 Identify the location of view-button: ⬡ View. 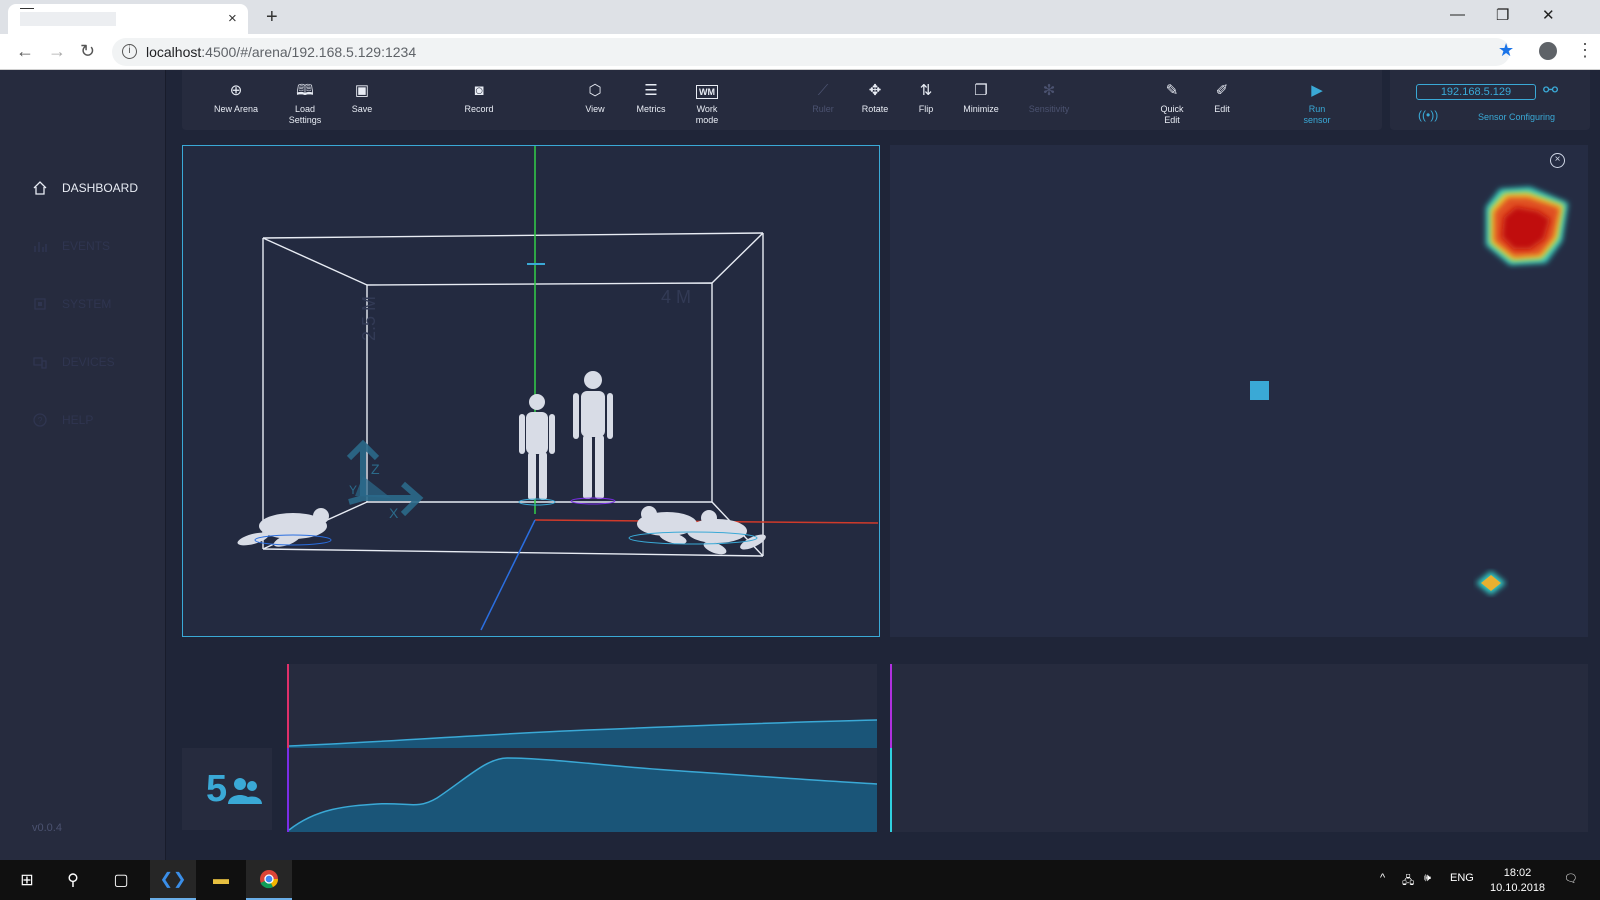
(595, 98).